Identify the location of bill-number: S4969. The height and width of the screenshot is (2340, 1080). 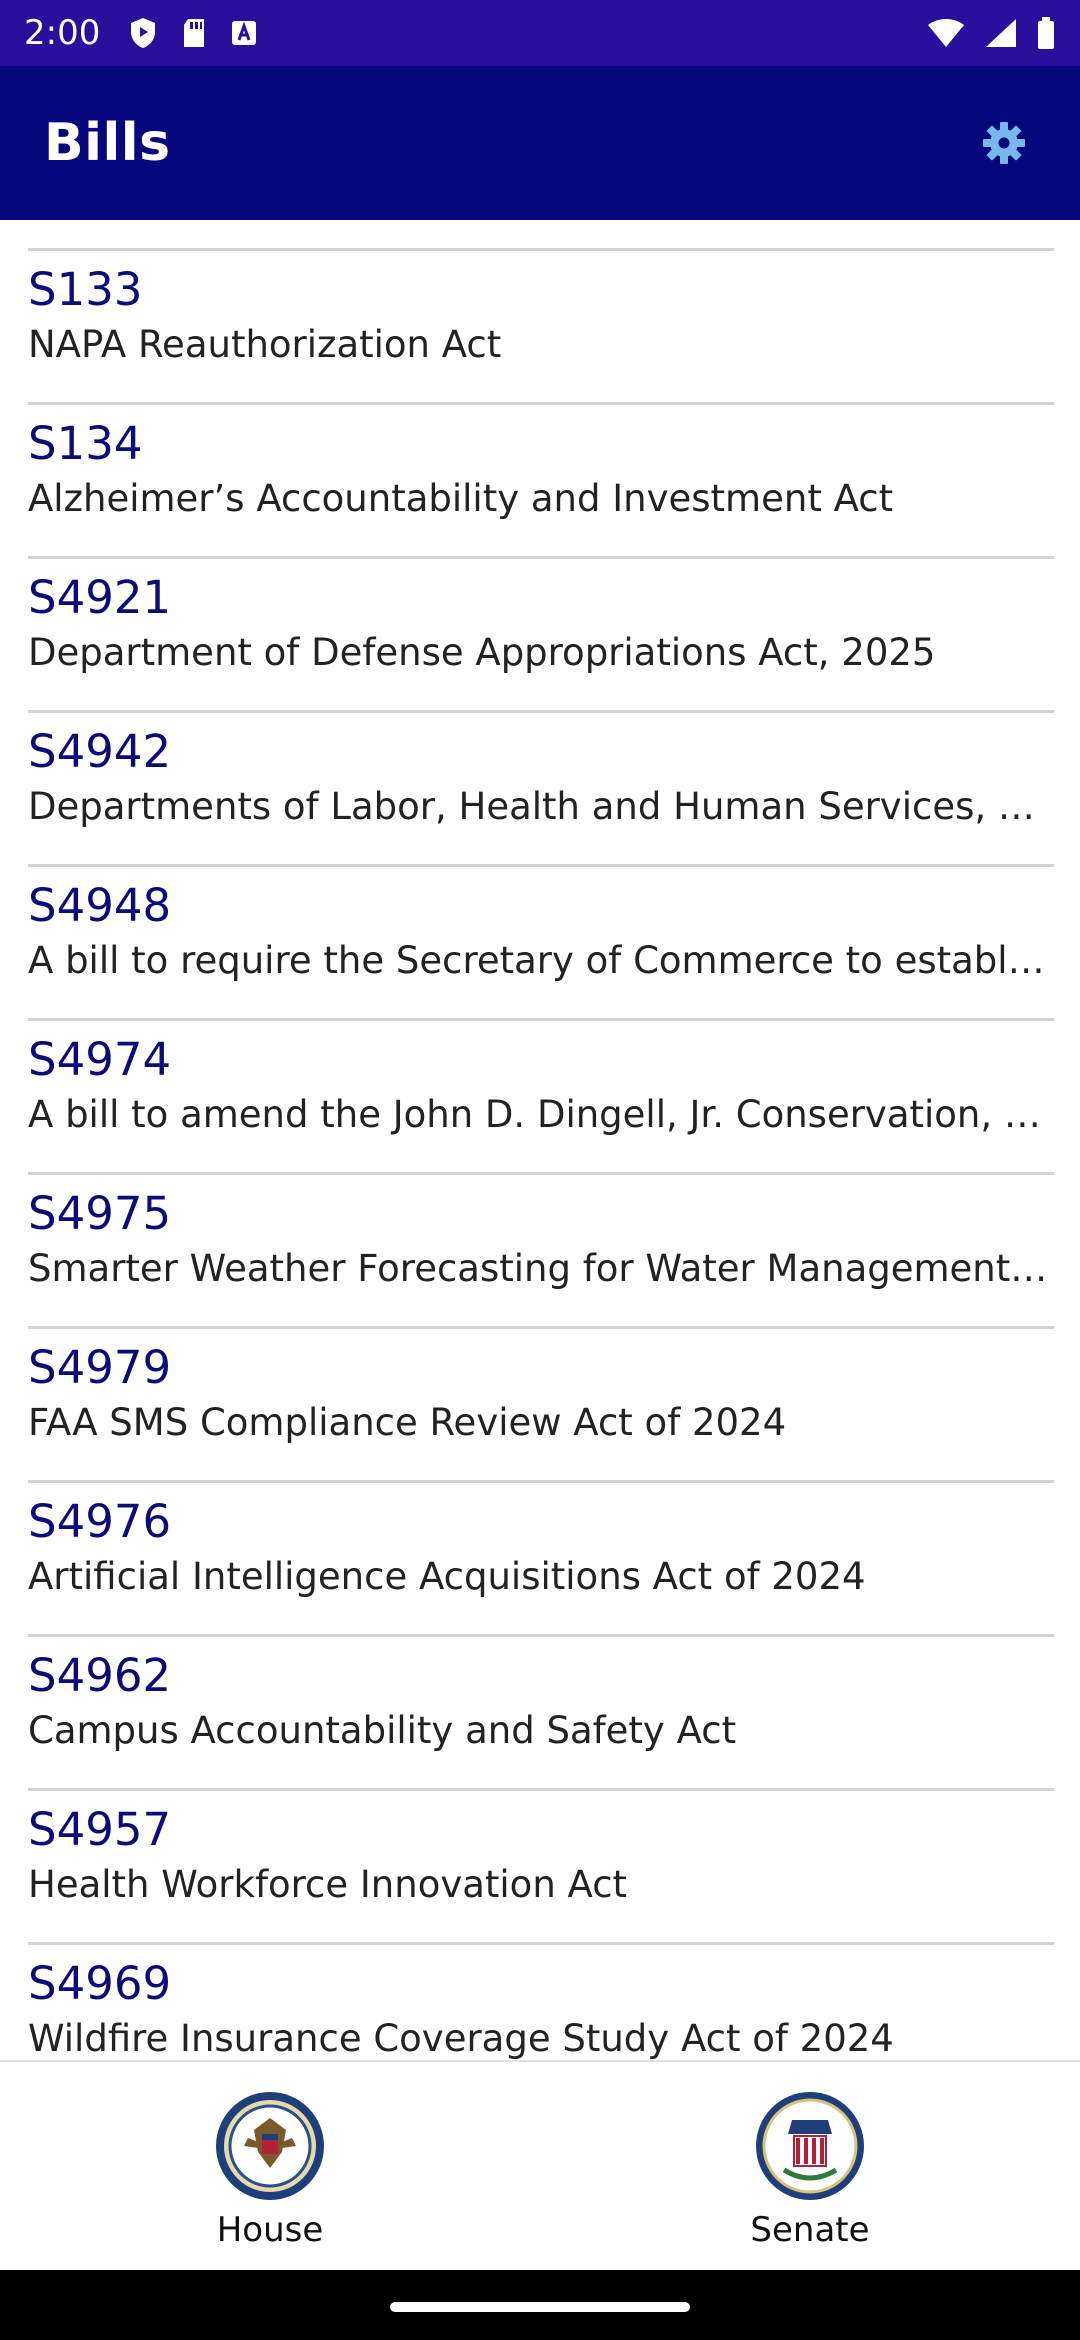
(100, 1983).